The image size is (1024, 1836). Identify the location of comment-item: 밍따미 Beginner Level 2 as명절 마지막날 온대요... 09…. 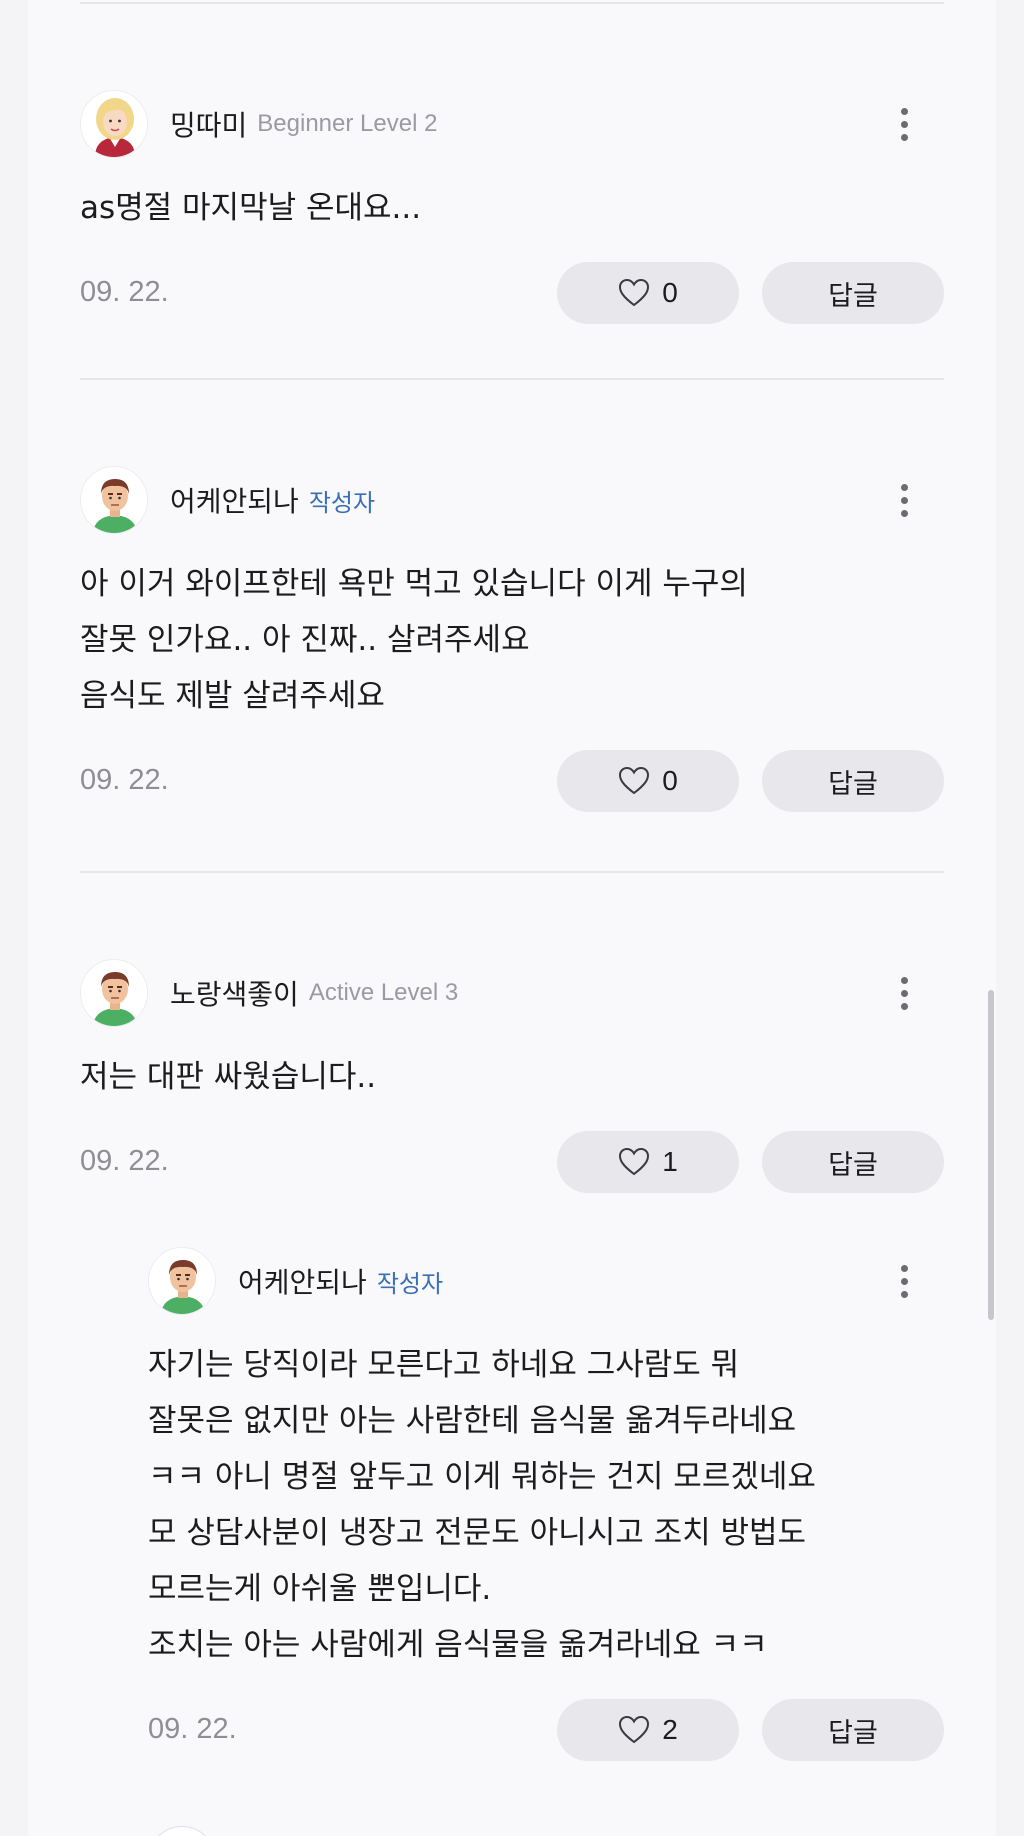
(512, 206).